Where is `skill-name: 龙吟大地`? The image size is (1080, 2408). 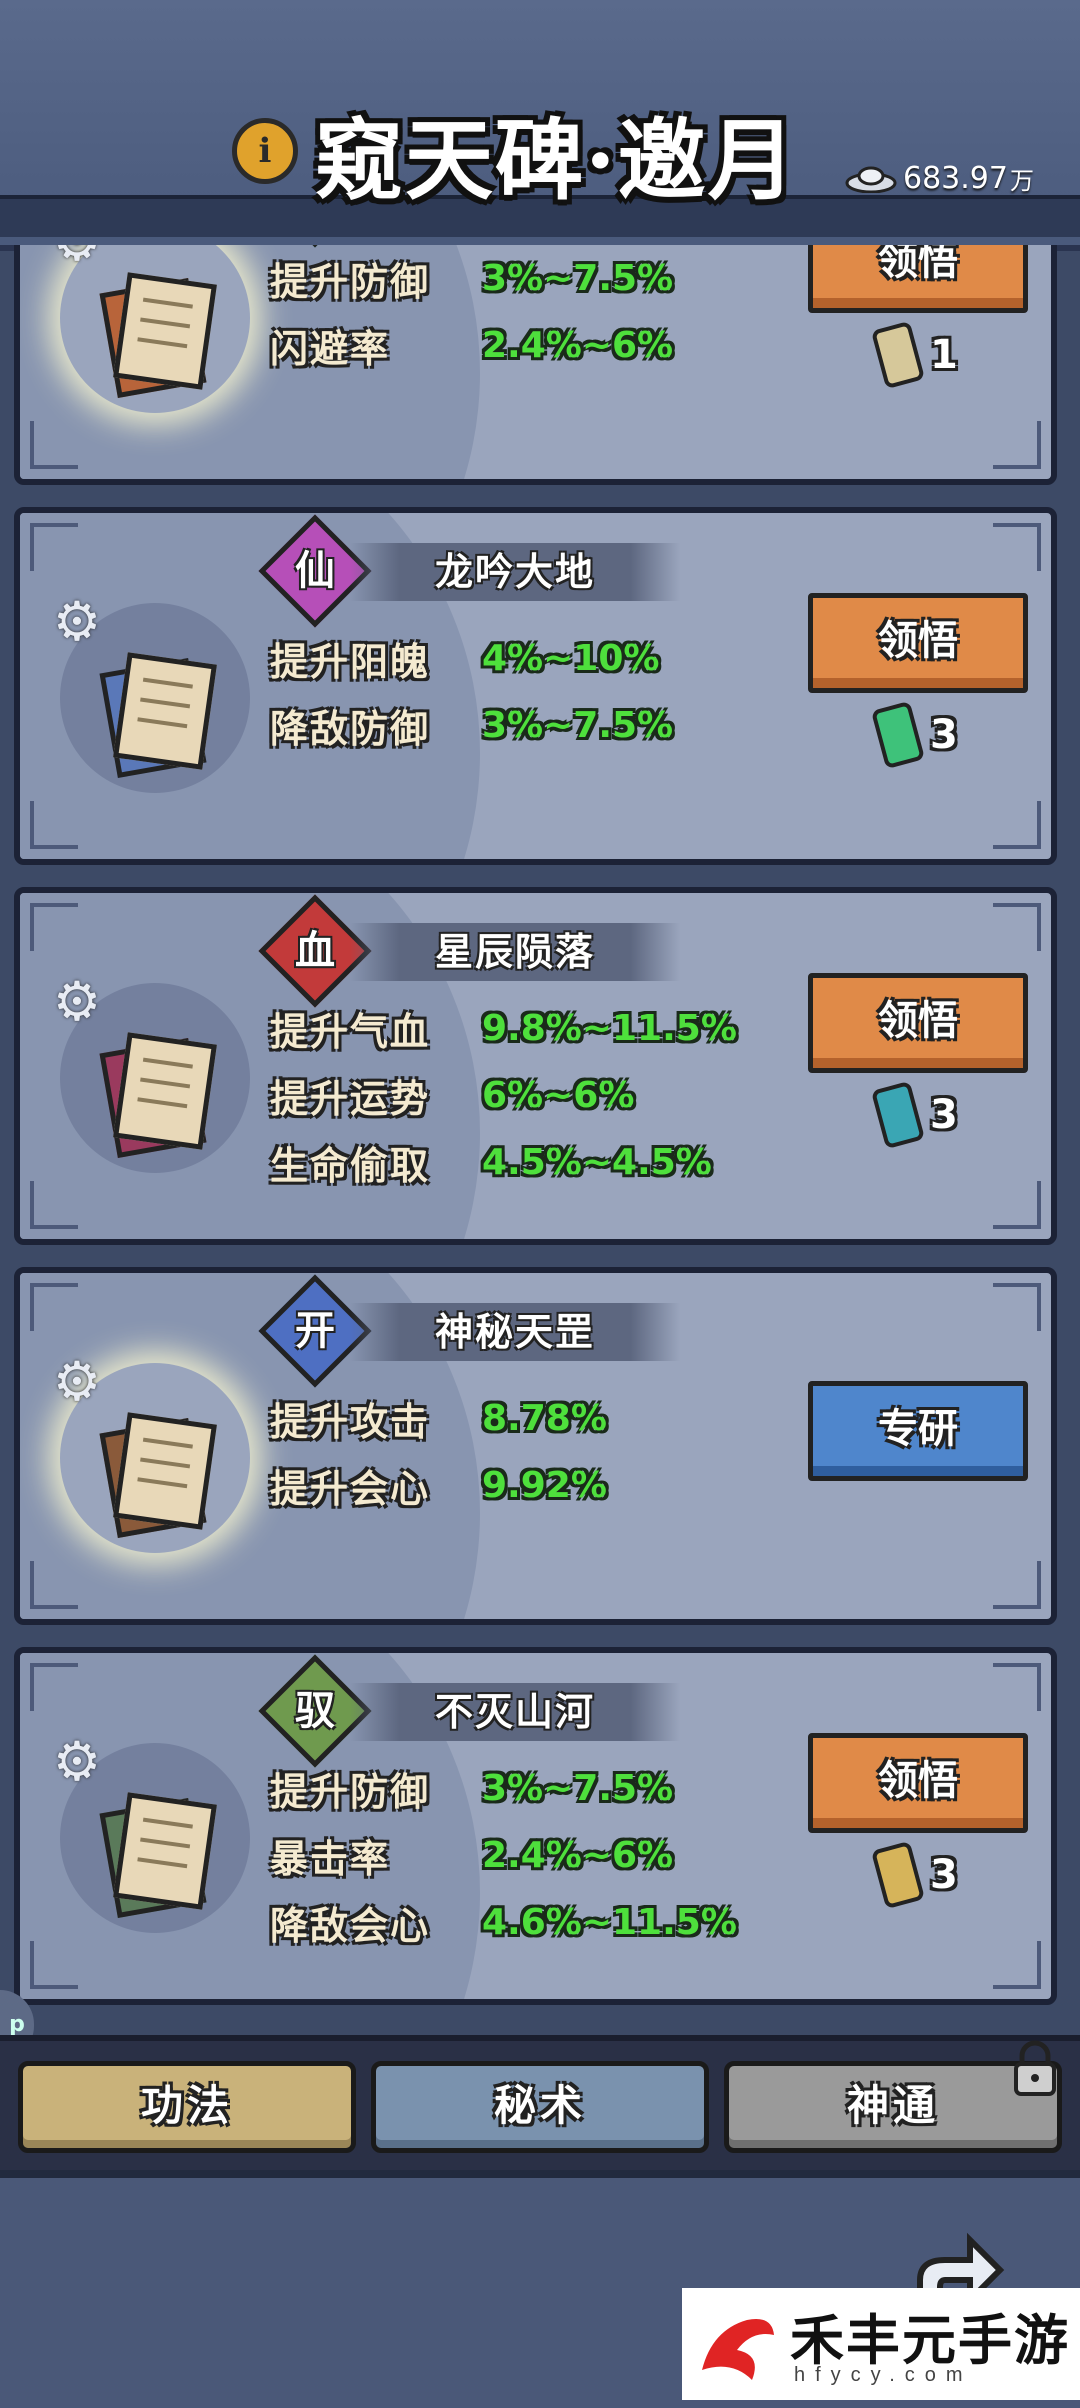 skill-name: 龙吟大地 is located at coordinates (514, 571).